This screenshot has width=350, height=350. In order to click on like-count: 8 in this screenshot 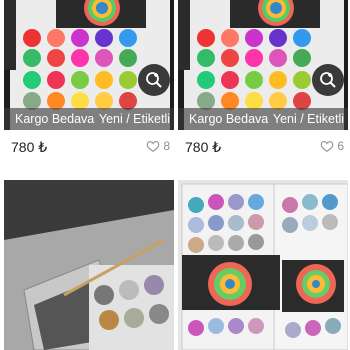, I will do `click(166, 146)`.